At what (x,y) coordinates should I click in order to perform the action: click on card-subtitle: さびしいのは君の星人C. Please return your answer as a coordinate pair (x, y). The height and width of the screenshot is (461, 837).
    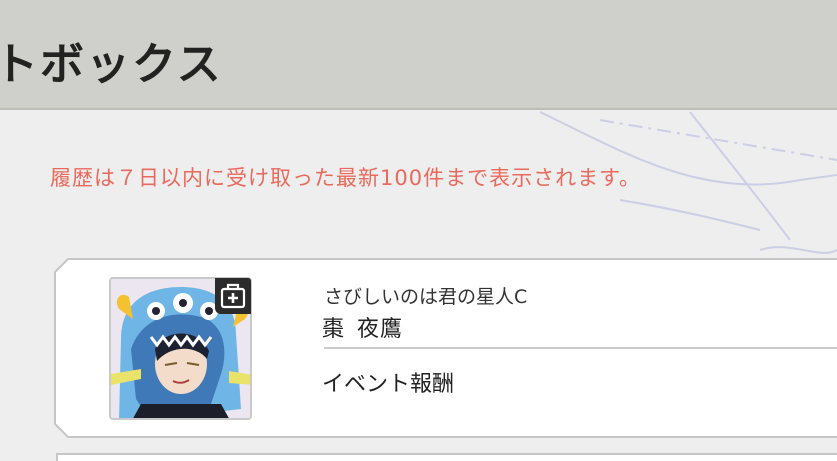
    Looking at the image, I should click on (426, 297).